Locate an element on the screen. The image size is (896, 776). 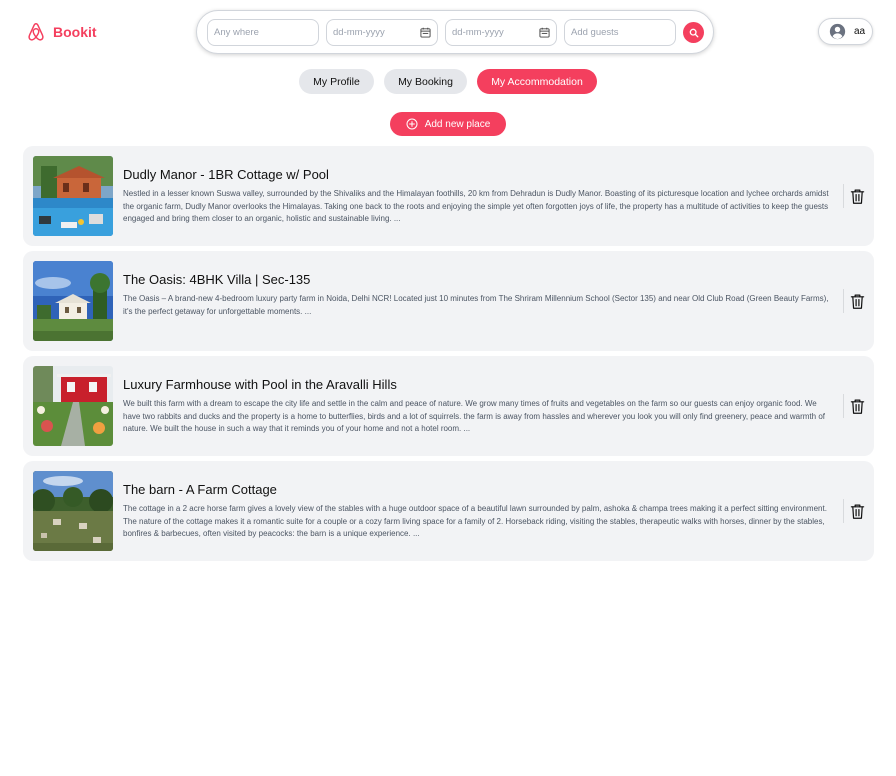
brand-name: Bookit is located at coordinates (75, 32).